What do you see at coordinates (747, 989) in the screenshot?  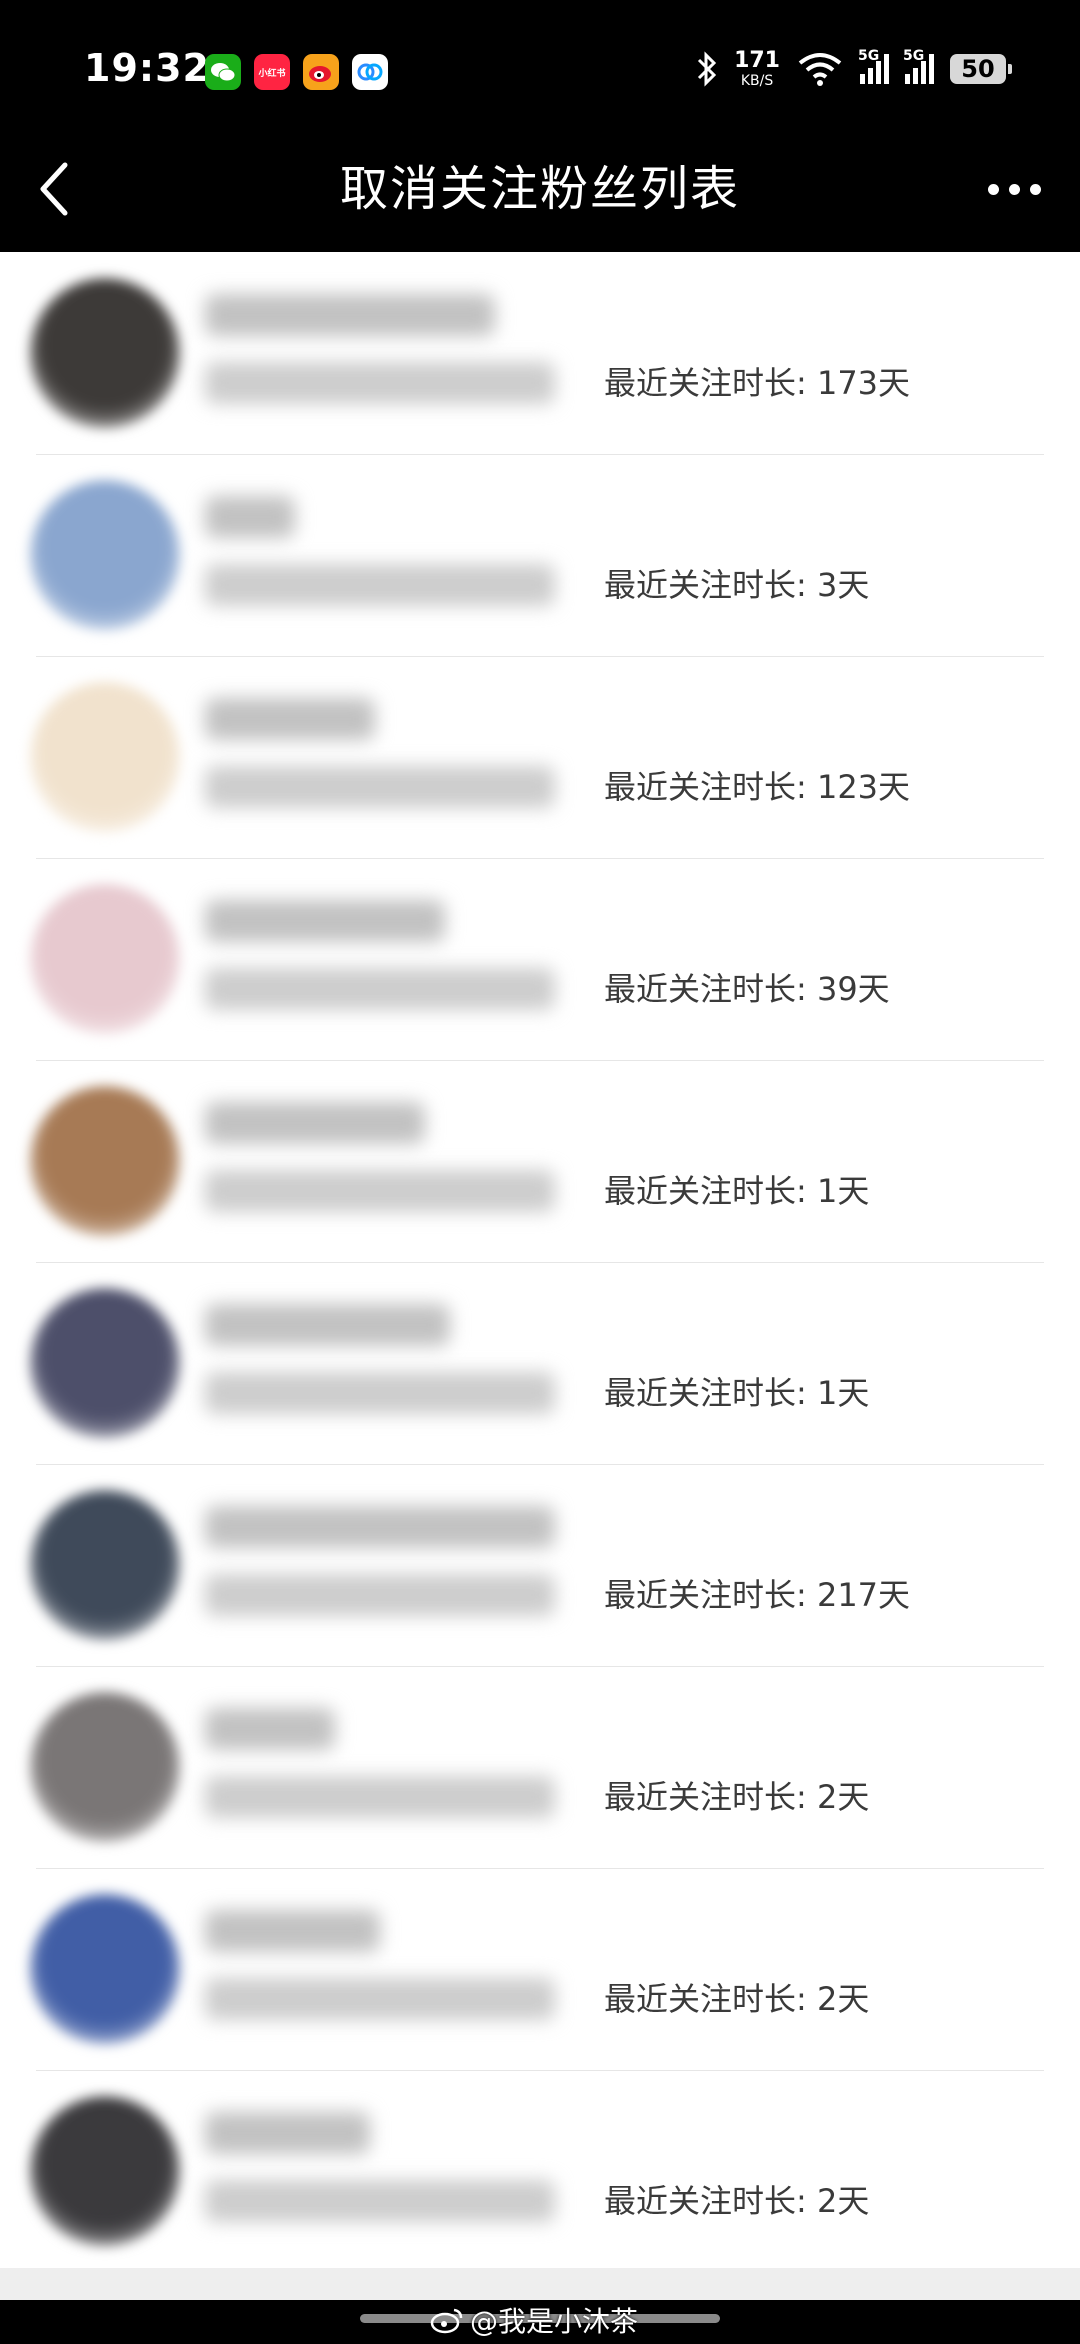 I see `follow-duration-label: 最近关注时长: 39天` at bounding box center [747, 989].